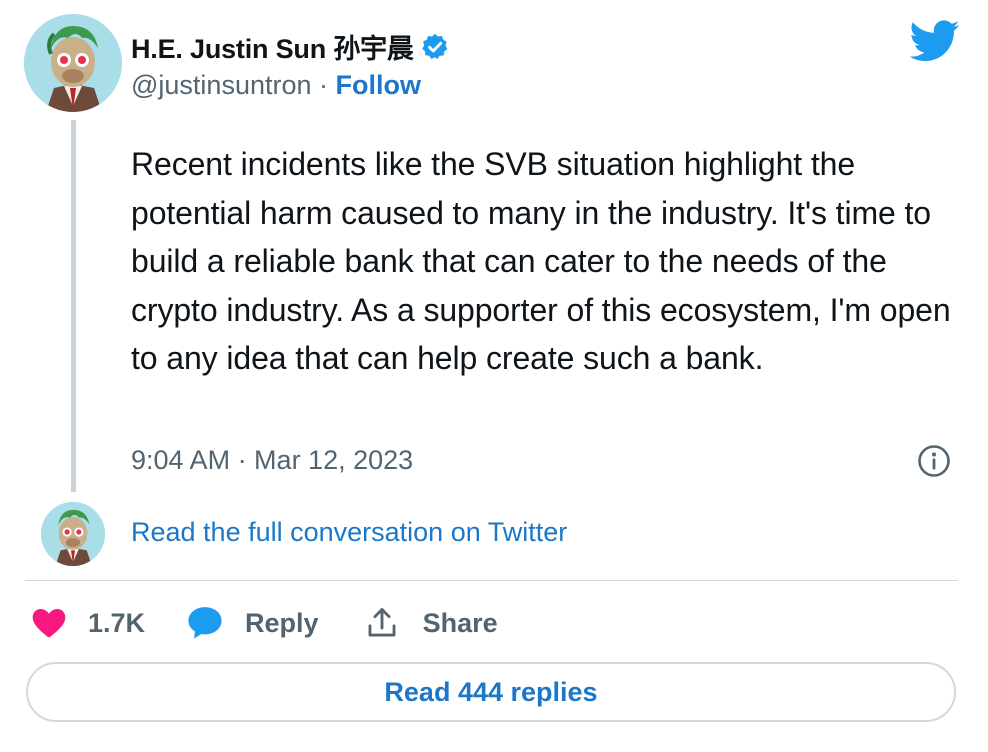  Describe the element at coordinates (934, 41) in the screenshot. I see `twitter-bird-icon` at that location.